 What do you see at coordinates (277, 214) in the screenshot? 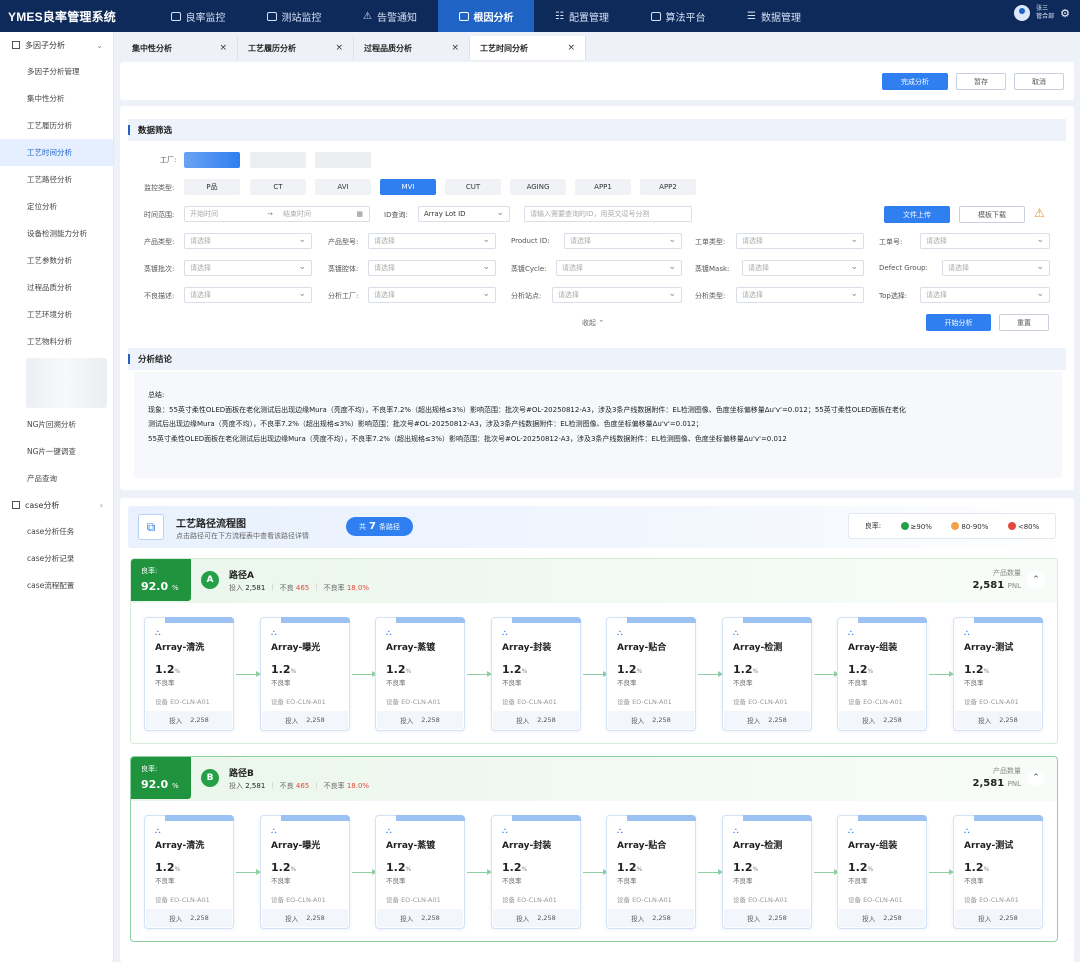
I see `time-range-picker: 开始时间 → 结束时间 ▦` at bounding box center [277, 214].